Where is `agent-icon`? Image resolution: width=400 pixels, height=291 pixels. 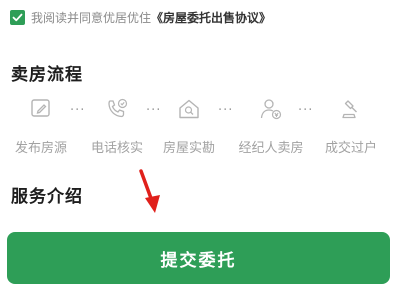 agent-icon is located at coordinates (271, 109).